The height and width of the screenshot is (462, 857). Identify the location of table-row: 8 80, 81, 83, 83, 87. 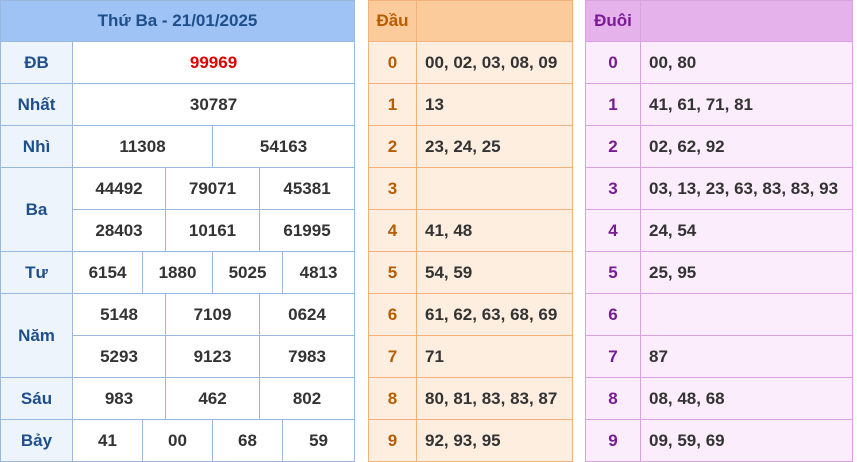
(470, 398).